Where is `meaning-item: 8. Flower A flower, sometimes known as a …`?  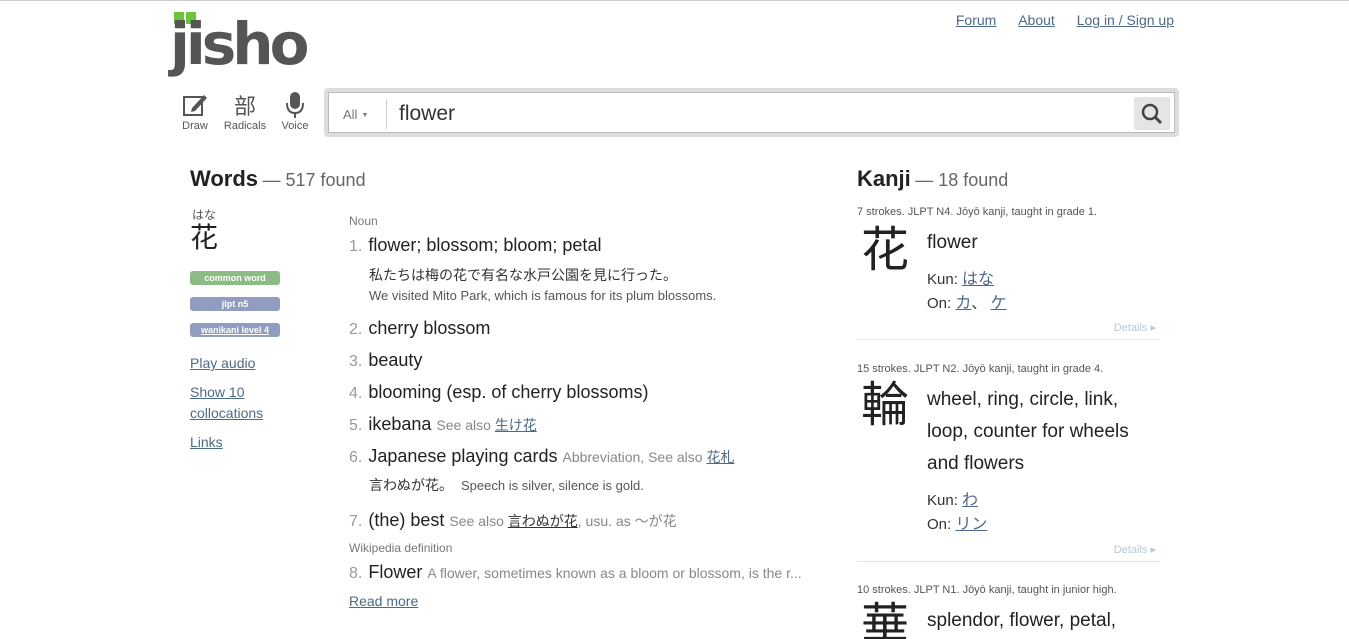 meaning-item: 8. Flower A flower, sometimes known as a … is located at coordinates (584, 573).